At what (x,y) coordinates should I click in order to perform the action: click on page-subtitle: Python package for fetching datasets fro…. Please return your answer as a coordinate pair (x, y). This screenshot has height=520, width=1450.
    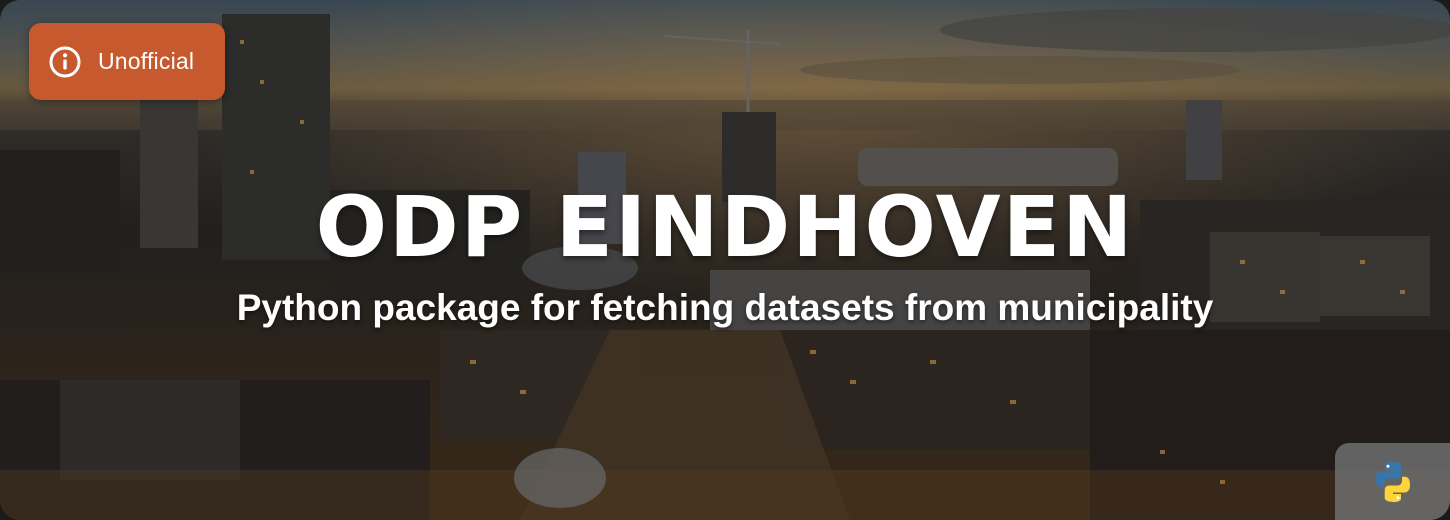
    Looking at the image, I should click on (725, 307).